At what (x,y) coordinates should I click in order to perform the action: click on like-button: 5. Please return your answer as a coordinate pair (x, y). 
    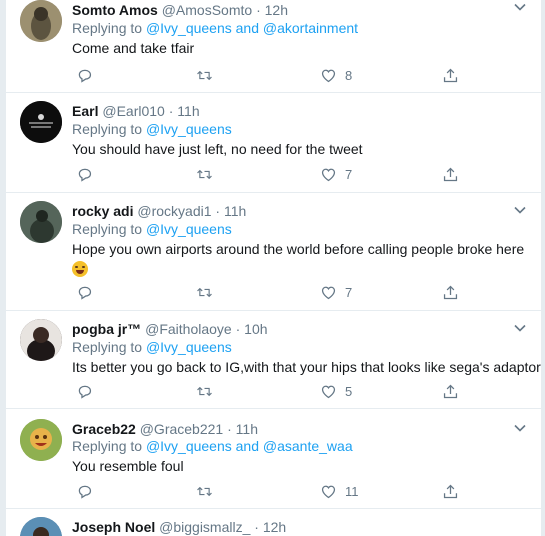
    Looking at the image, I should click on (336, 391).